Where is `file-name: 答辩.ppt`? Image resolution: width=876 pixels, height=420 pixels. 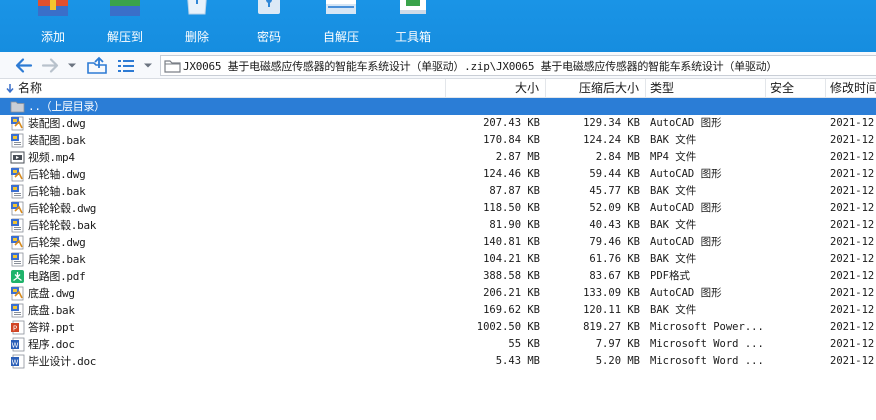 file-name: 答辩.ppt is located at coordinates (51, 327).